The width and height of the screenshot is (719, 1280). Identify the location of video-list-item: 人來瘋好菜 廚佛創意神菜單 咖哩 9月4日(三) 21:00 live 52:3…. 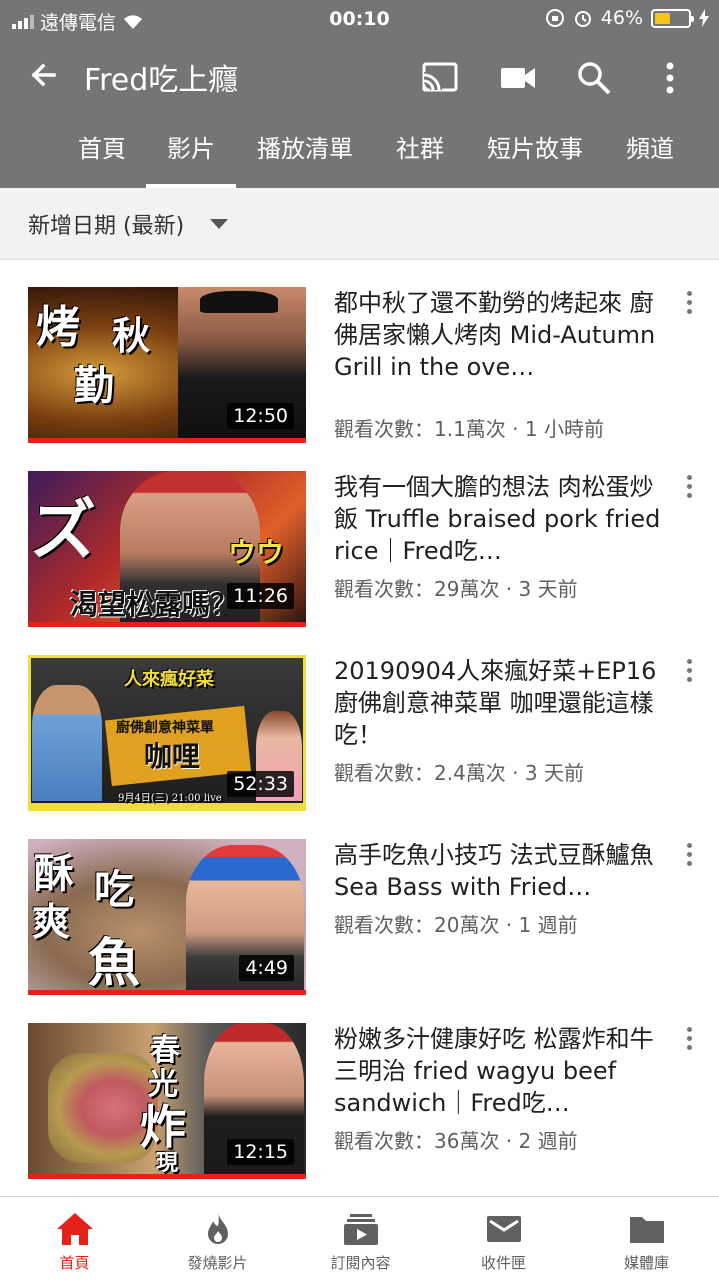
(359, 747).